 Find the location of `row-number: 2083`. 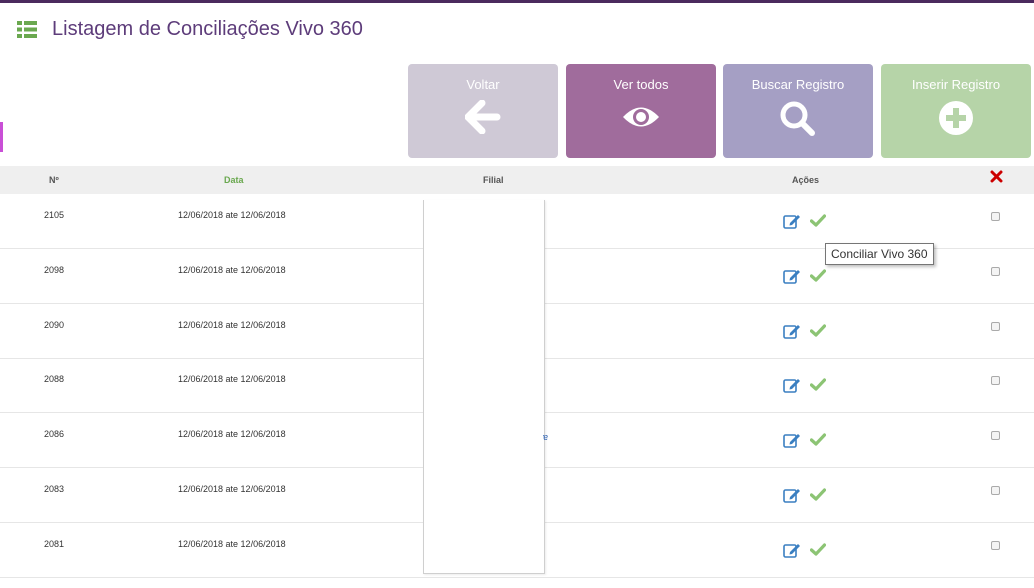

row-number: 2083 is located at coordinates (54, 489).